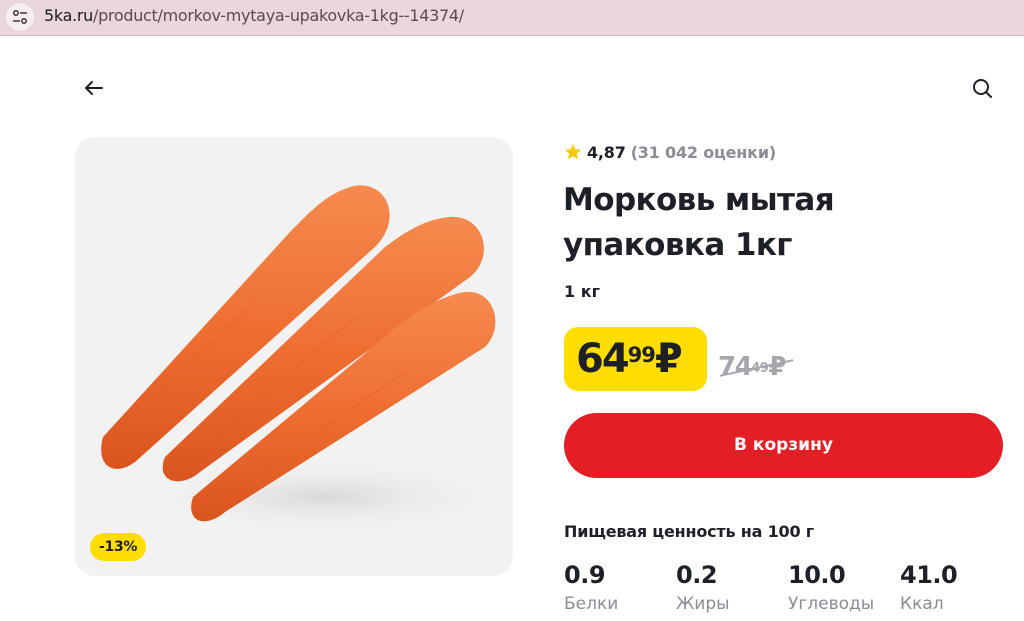  Describe the element at coordinates (929, 575) in the screenshot. I see `nutrient-value: 41.0` at that location.